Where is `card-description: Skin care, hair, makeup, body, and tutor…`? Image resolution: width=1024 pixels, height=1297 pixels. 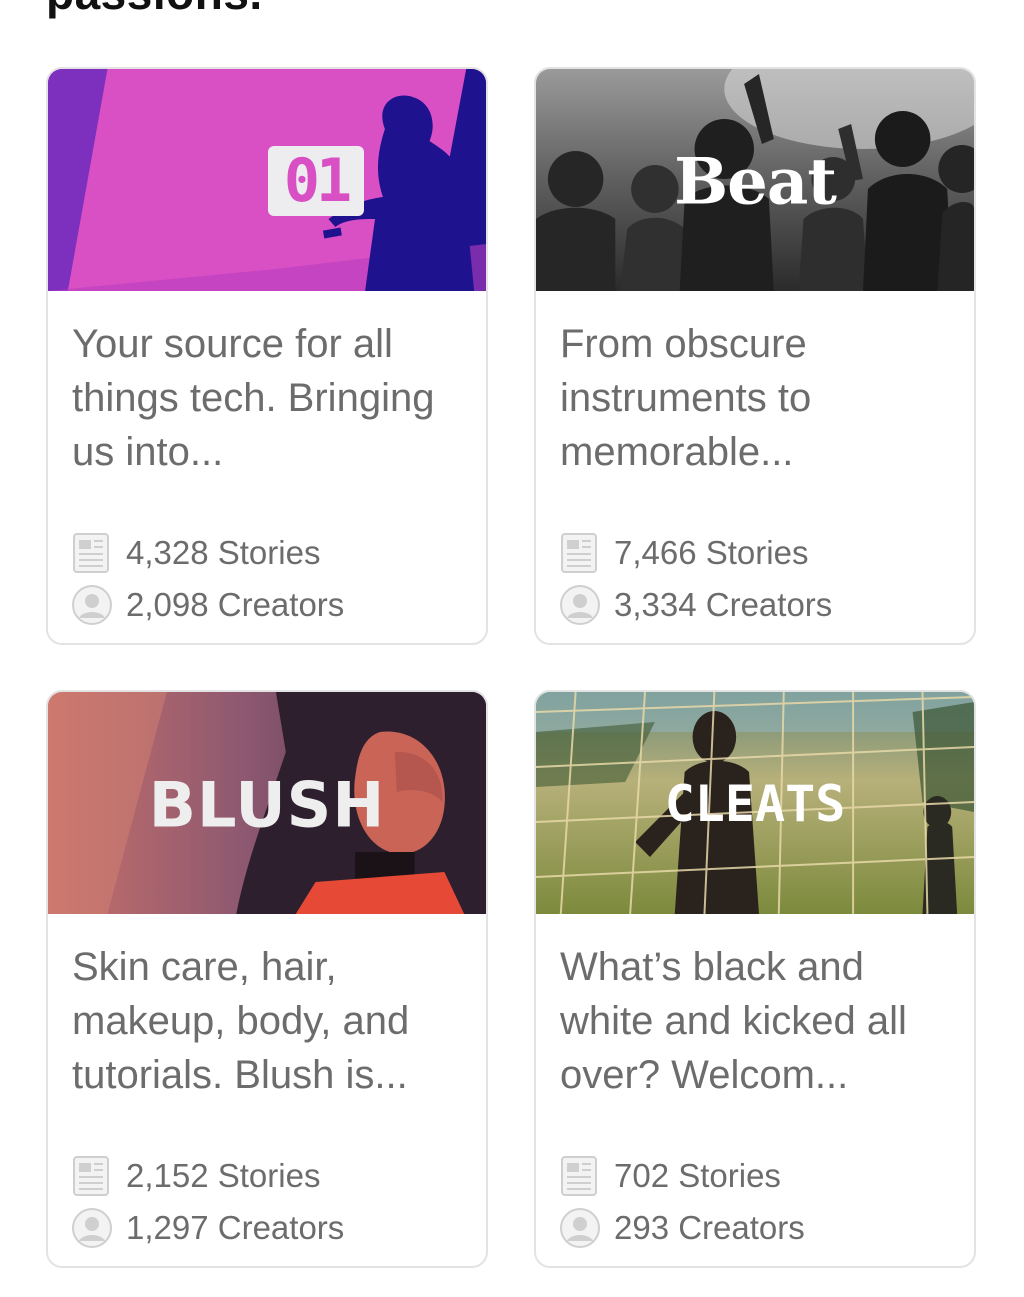 card-description: Skin care, hair, makeup, body, and tutor… is located at coordinates (241, 1021).